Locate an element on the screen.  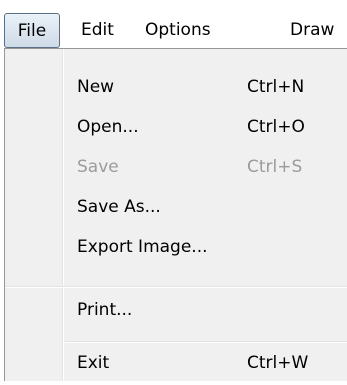
menu-item-shortcut: Ctrl+W is located at coordinates (278, 363).